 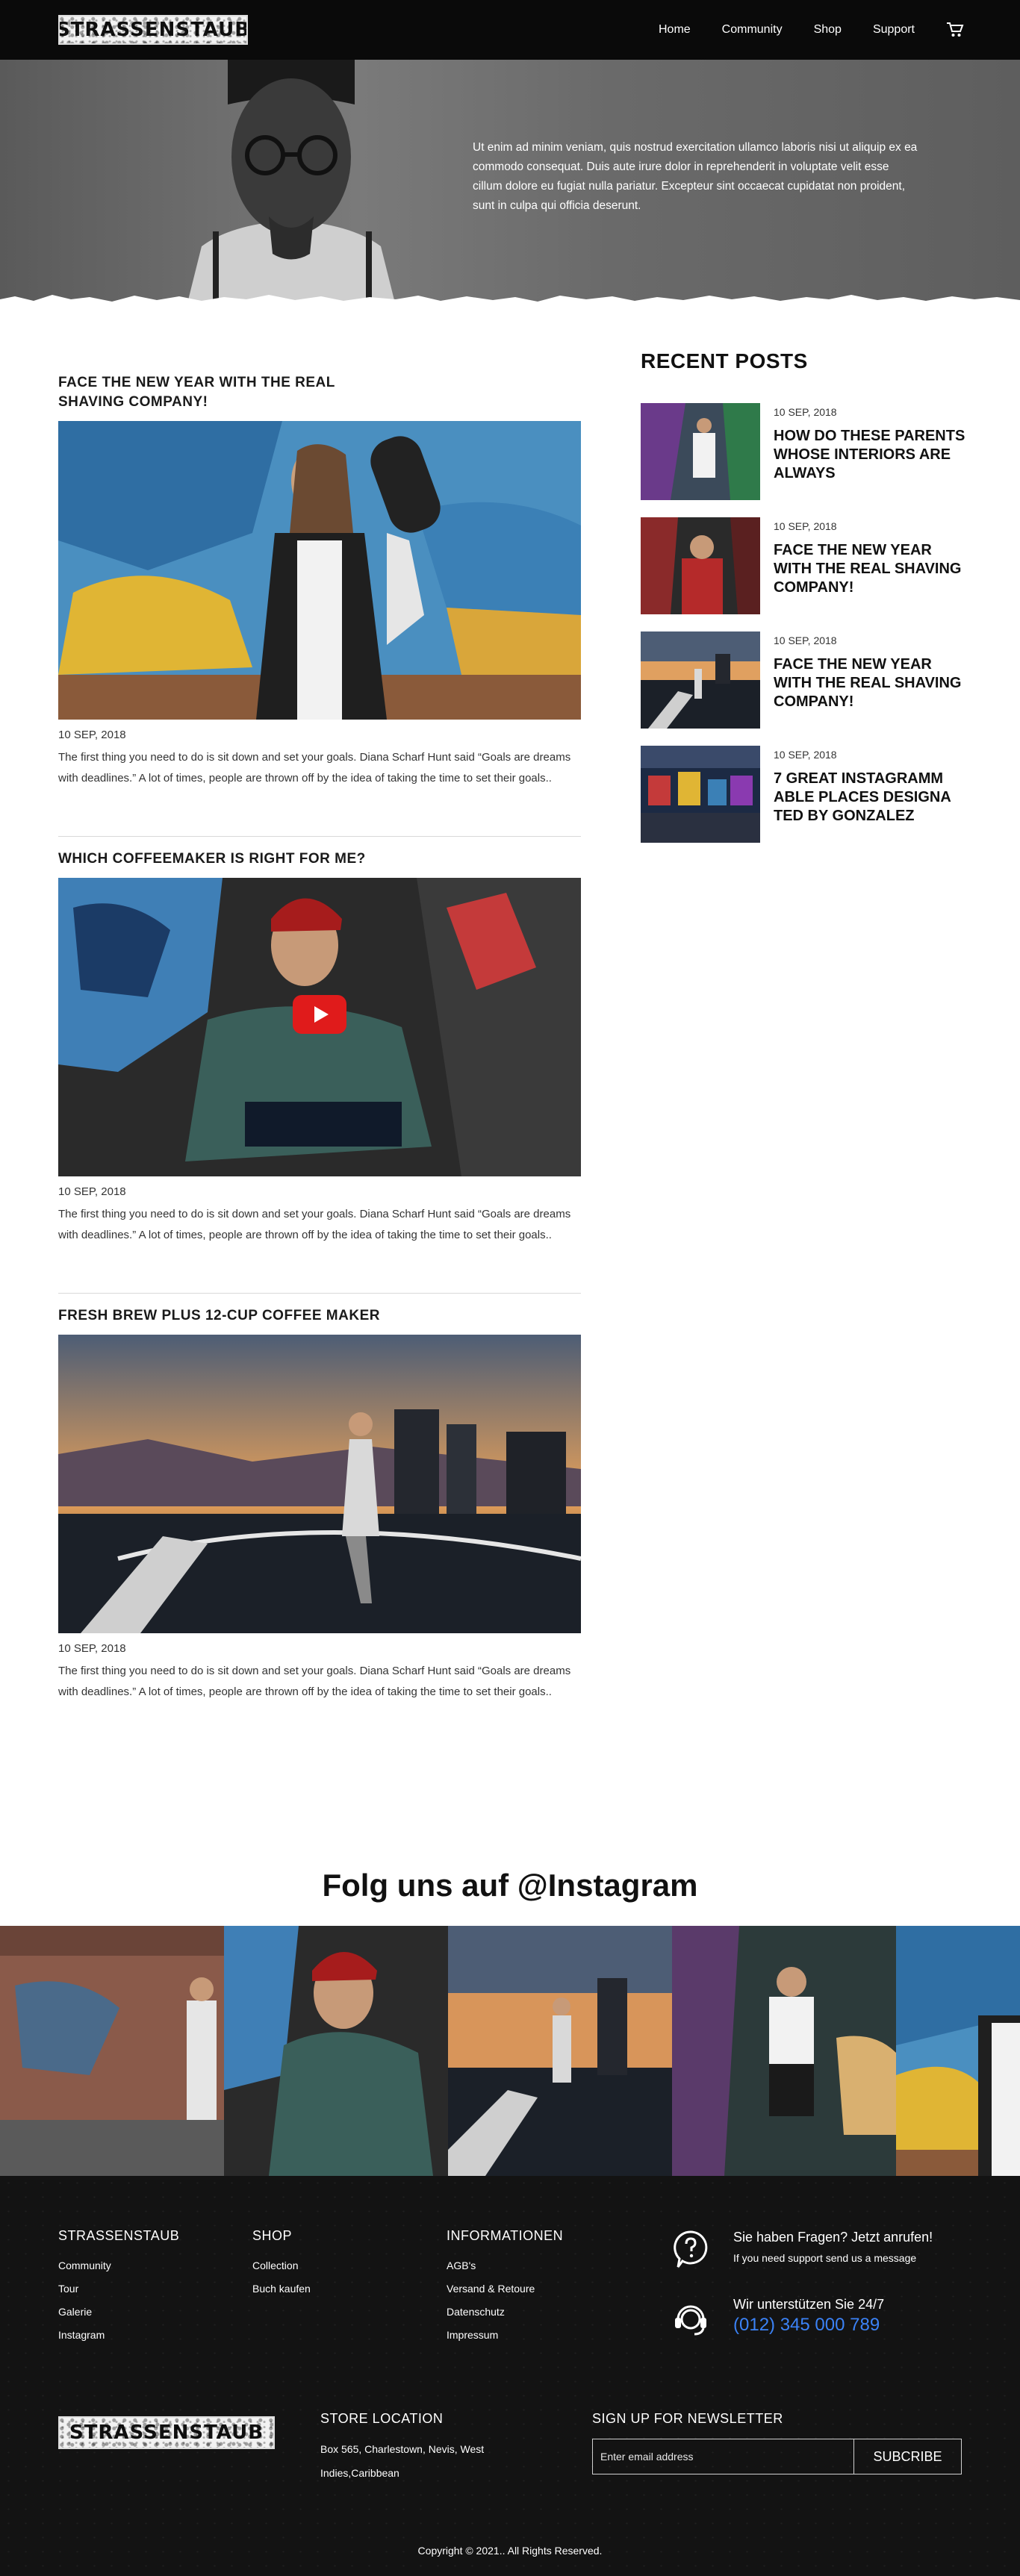 I want to click on phone-link: (012) 345 000 789, so click(x=806, y=2325).